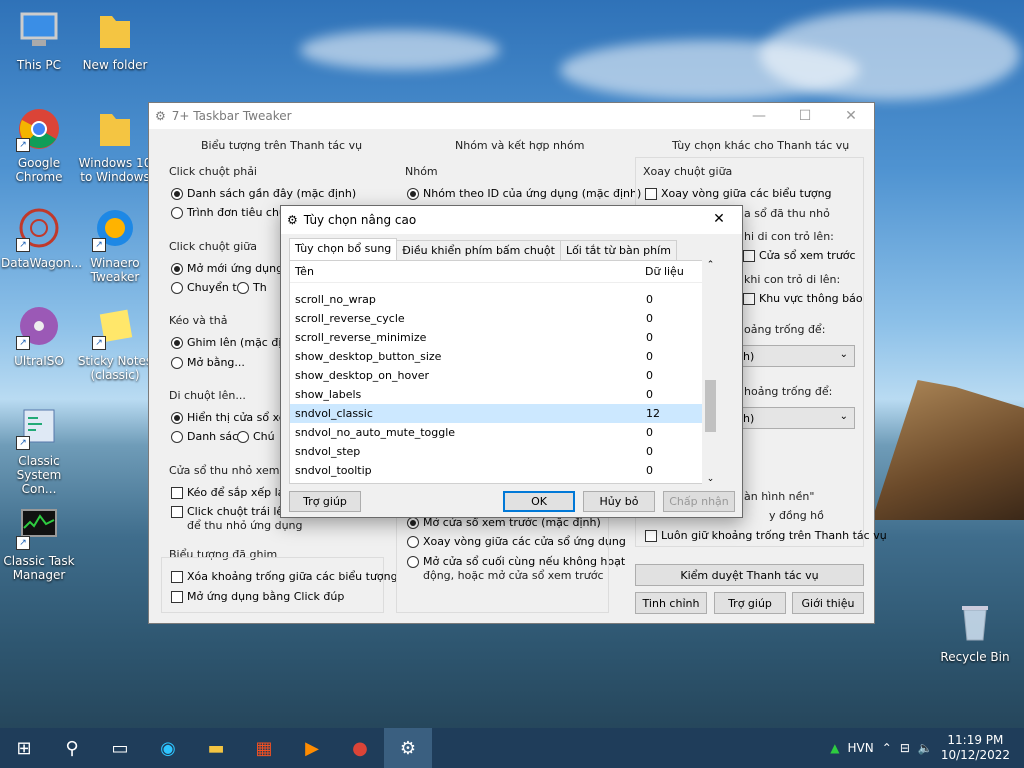  I want to click on list-item: scroll_reverse_cycle 0, so click(504, 318).